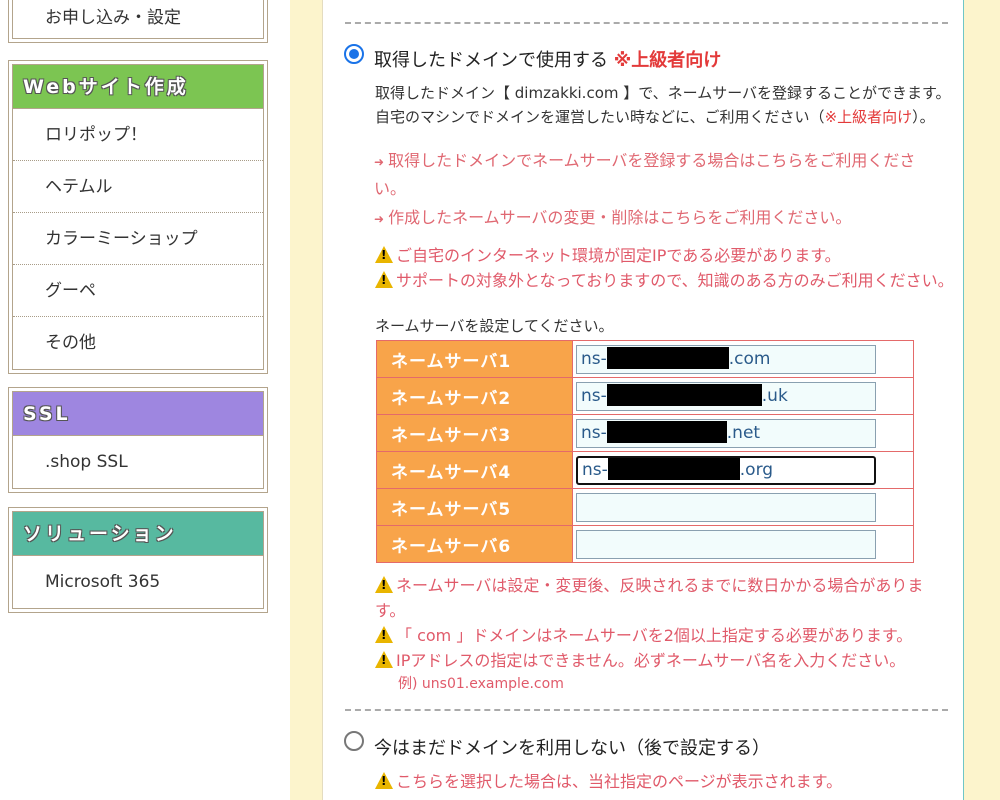 The image size is (1000, 800). I want to click on warning-unsupported-text: サポートの対象外となっておりますので、知識のある方のみご利用ください。, so click(675, 280).